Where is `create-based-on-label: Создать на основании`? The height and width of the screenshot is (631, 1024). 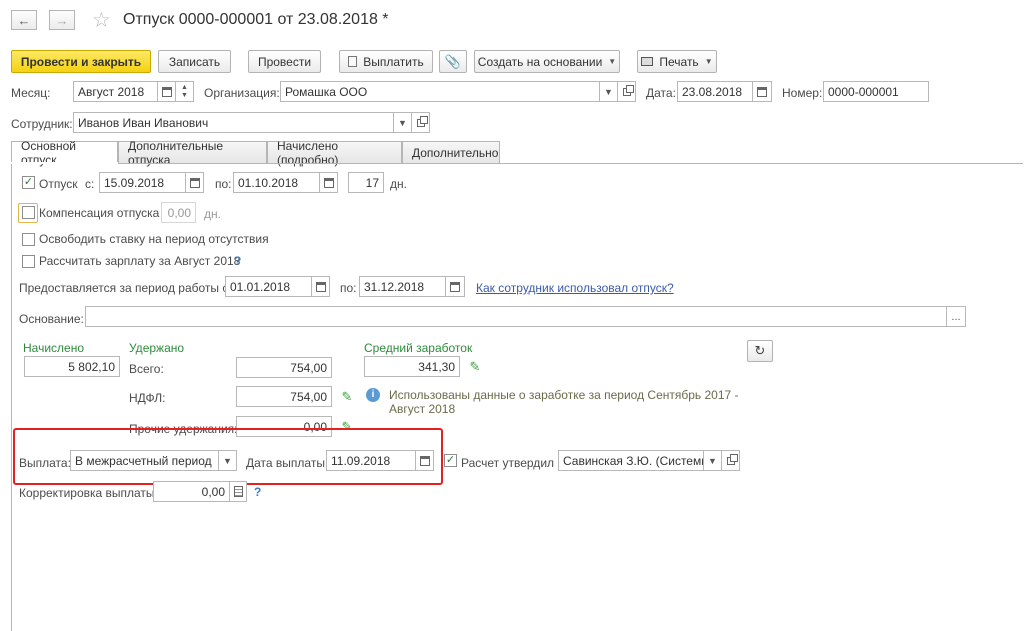 create-based-on-label: Создать на основании is located at coordinates (540, 61).